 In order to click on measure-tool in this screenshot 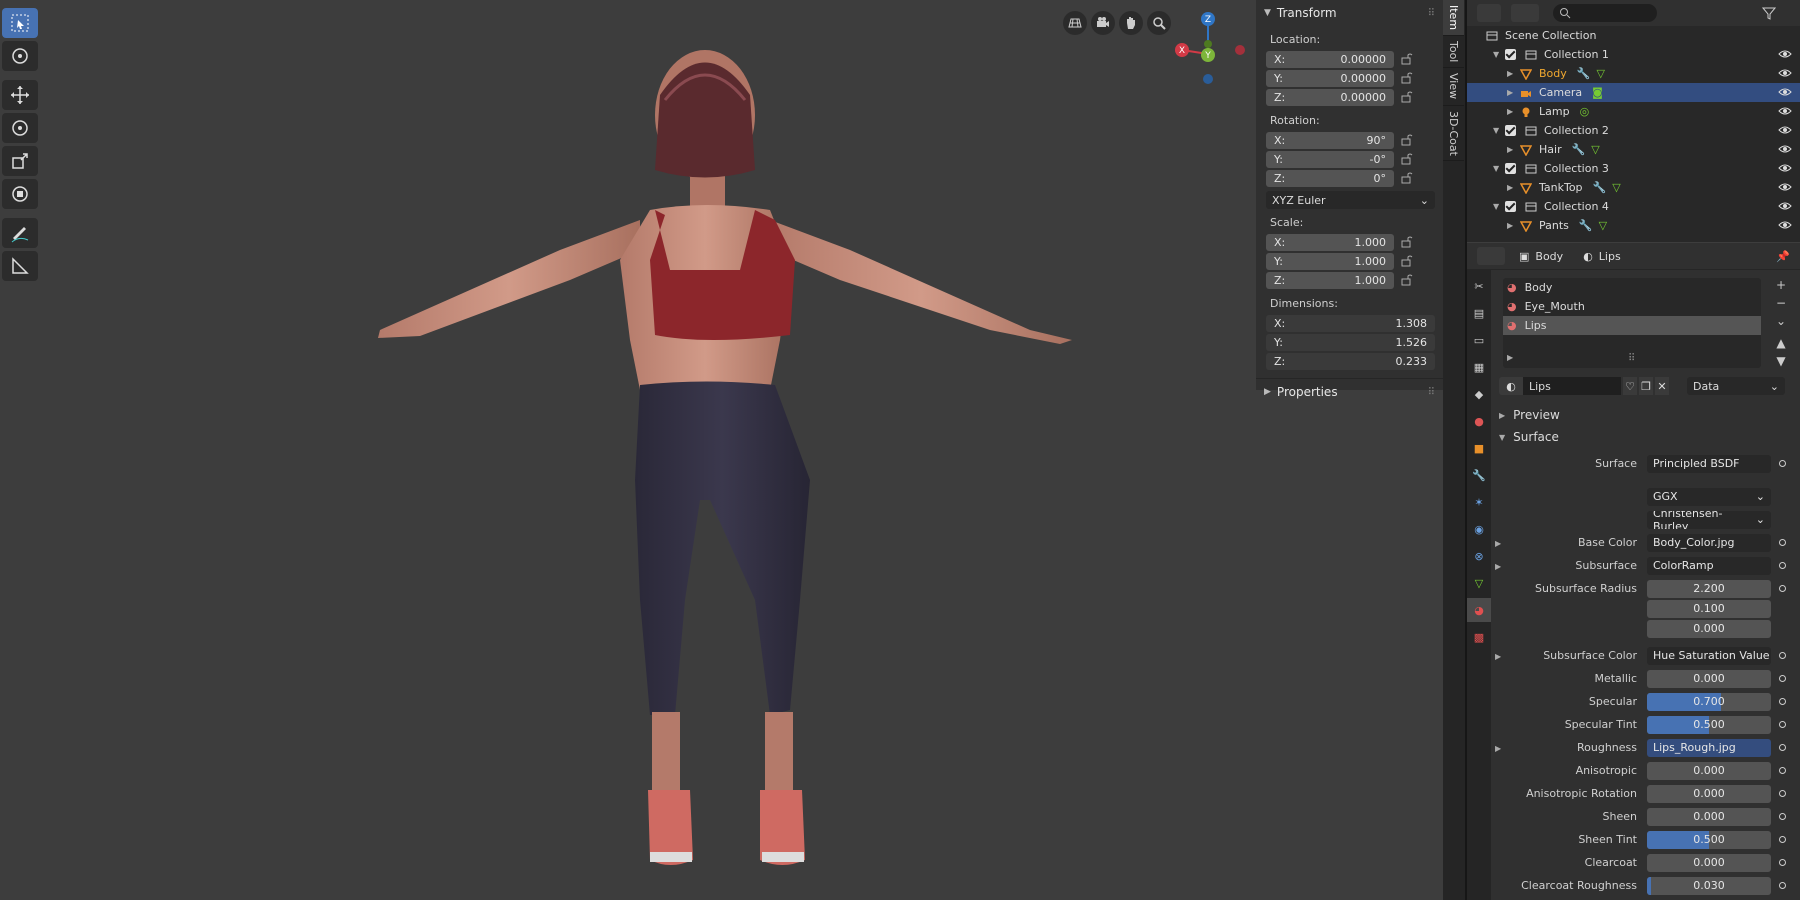, I will do `click(20, 266)`.